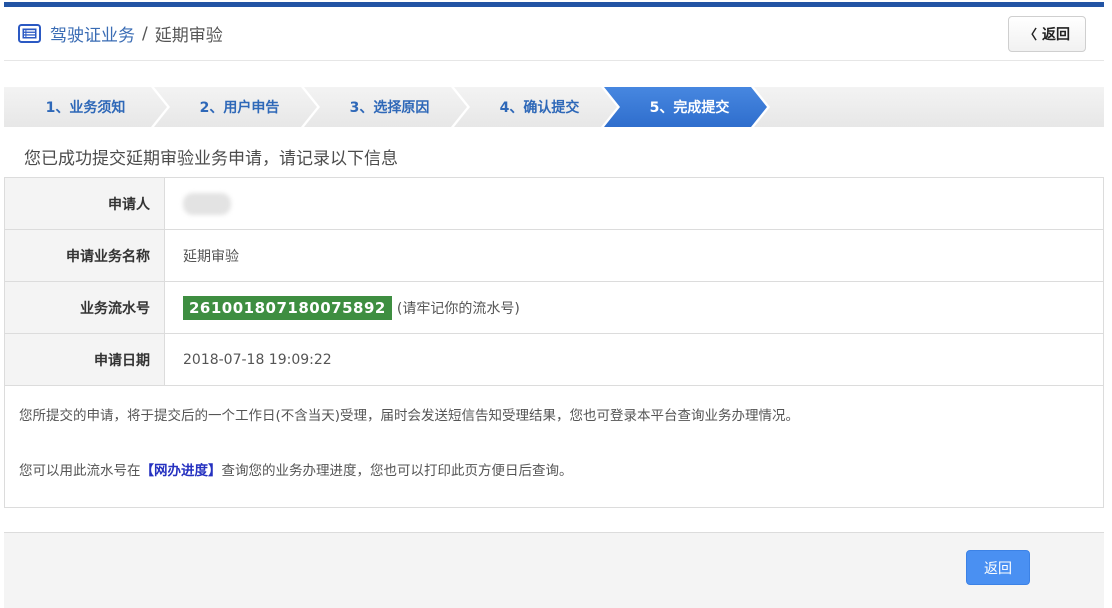  I want to click on table-row-applicant: 申请人, so click(554, 204).